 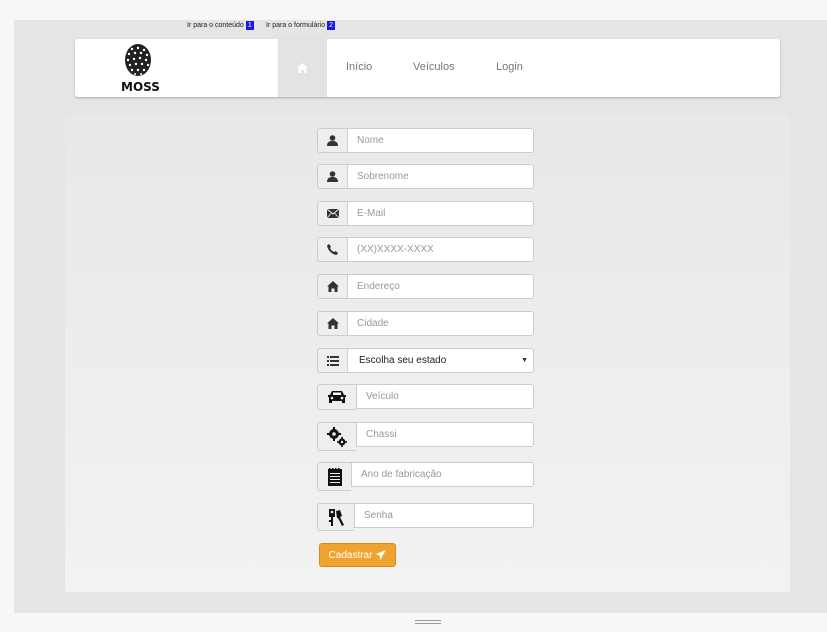 I want to click on skip-to-content-label: Ir para o conteúdo, so click(x=215, y=25).